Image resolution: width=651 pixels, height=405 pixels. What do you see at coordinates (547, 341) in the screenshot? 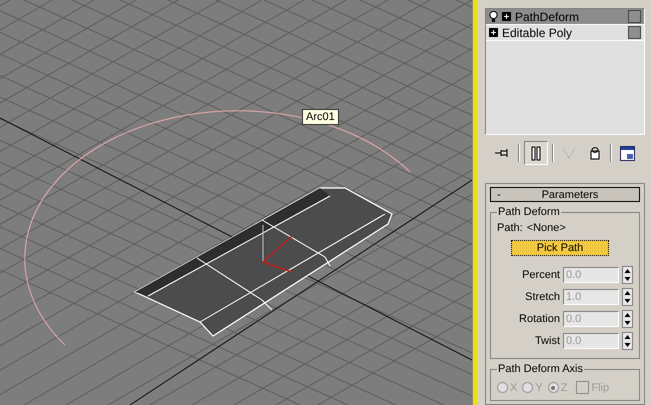
I see `spinner-label: Twist` at bounding box center [547, 341].